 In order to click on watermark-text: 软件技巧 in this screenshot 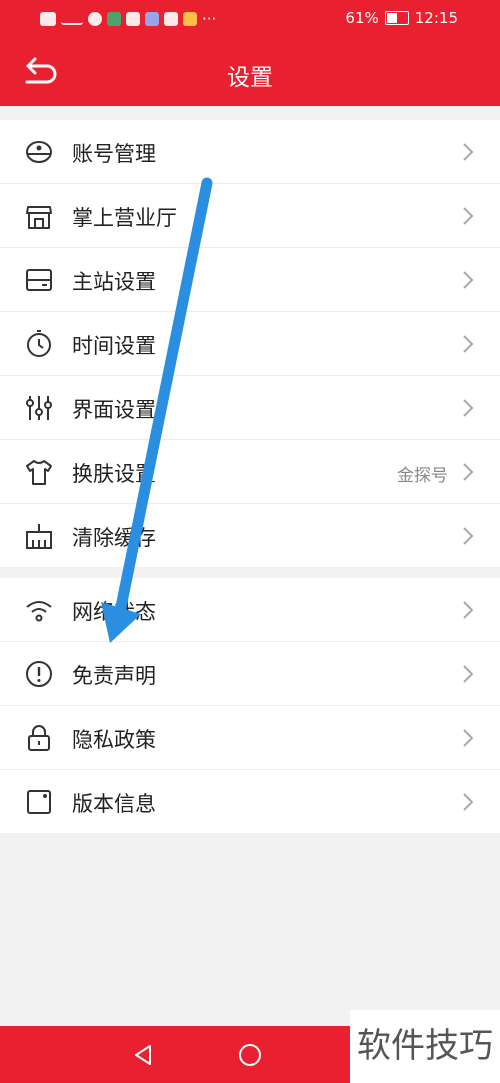, I will do `click(425, 1046)`.